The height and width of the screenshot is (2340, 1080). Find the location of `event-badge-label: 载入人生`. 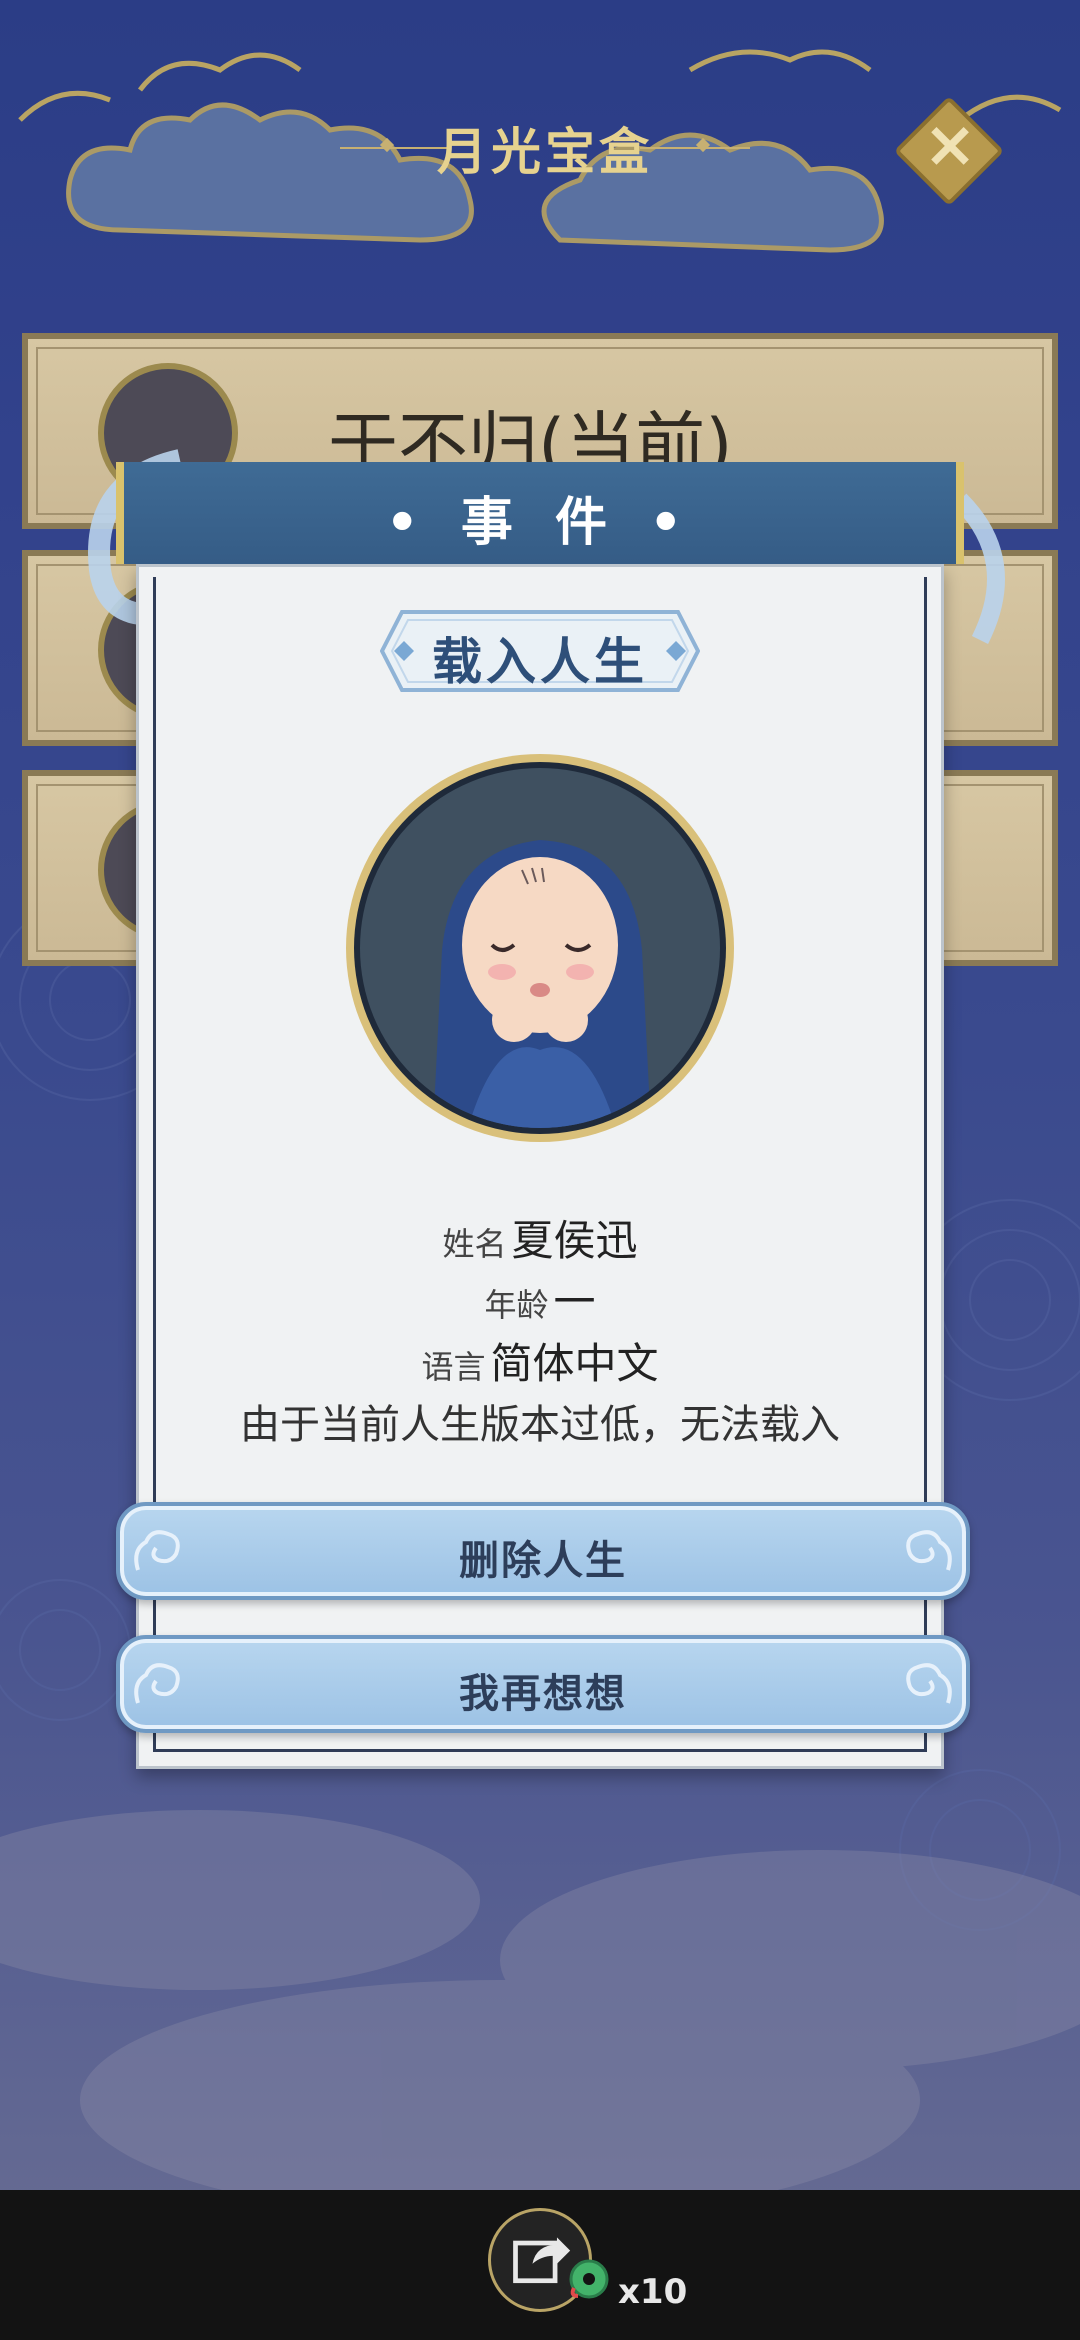

event-badge-label: 载入人生 is located at coordinates (540, 662).